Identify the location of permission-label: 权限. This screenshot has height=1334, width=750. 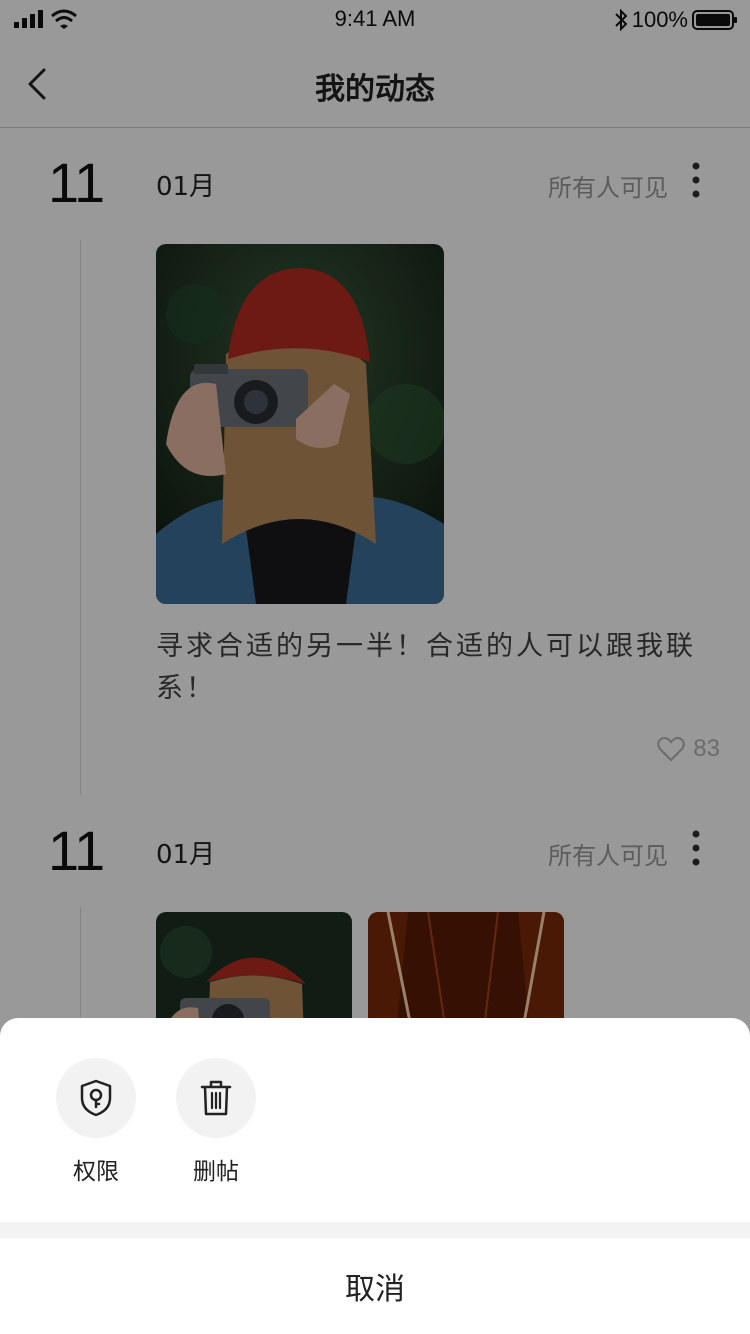
(96, 1172).